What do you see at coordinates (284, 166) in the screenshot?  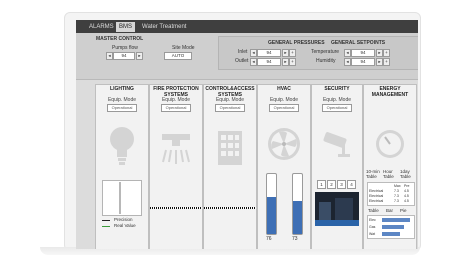 I see `panel-hvac: HVAC Equip. Mode Operational 76 73` at bounding box center [284, 166].